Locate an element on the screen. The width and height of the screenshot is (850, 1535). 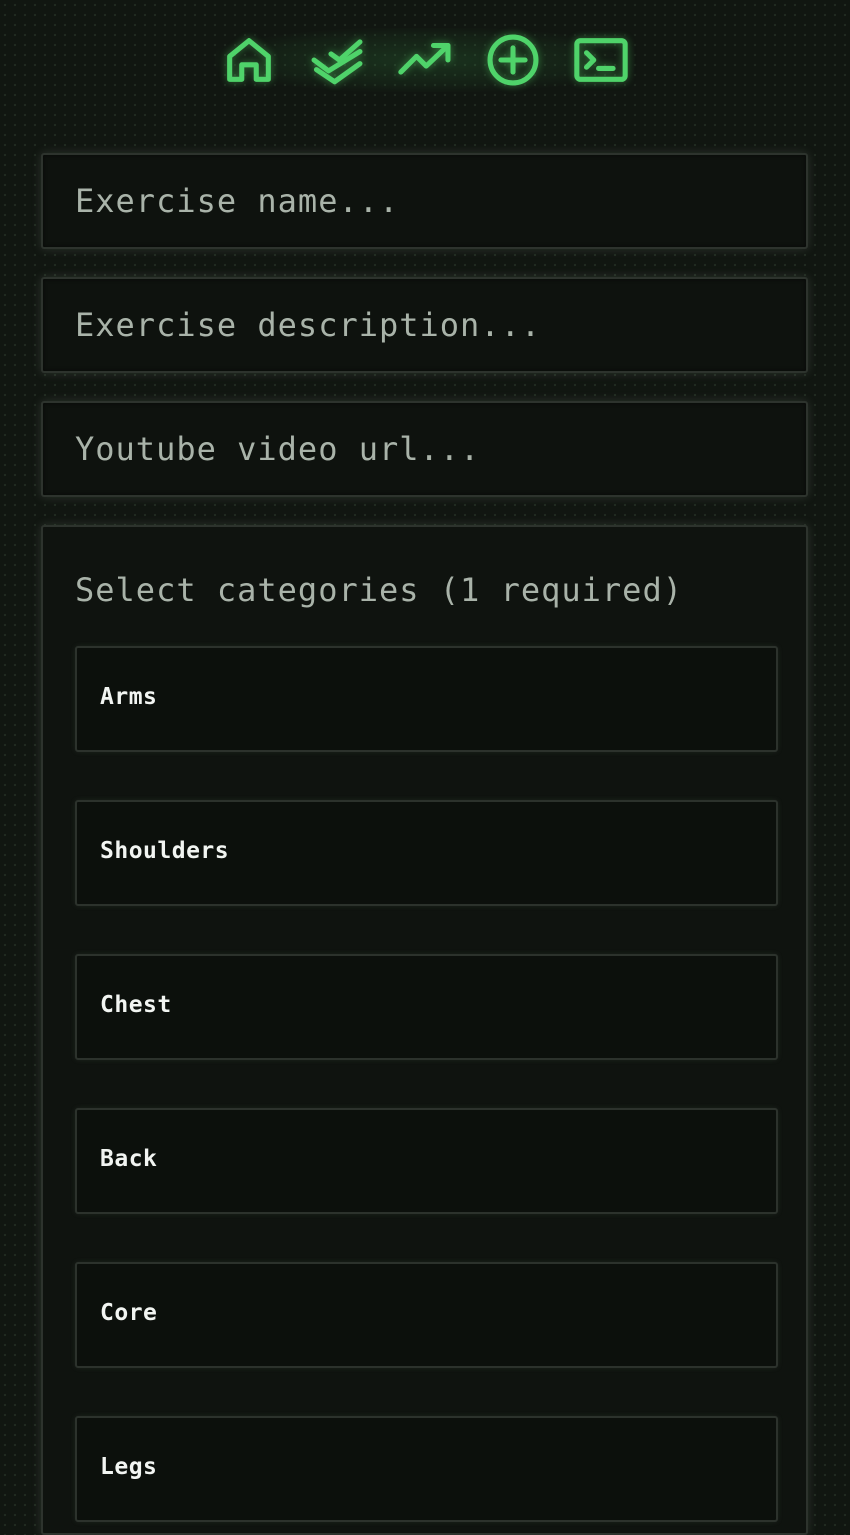
category-option-core: Core is located at coordinates (426, 1315).